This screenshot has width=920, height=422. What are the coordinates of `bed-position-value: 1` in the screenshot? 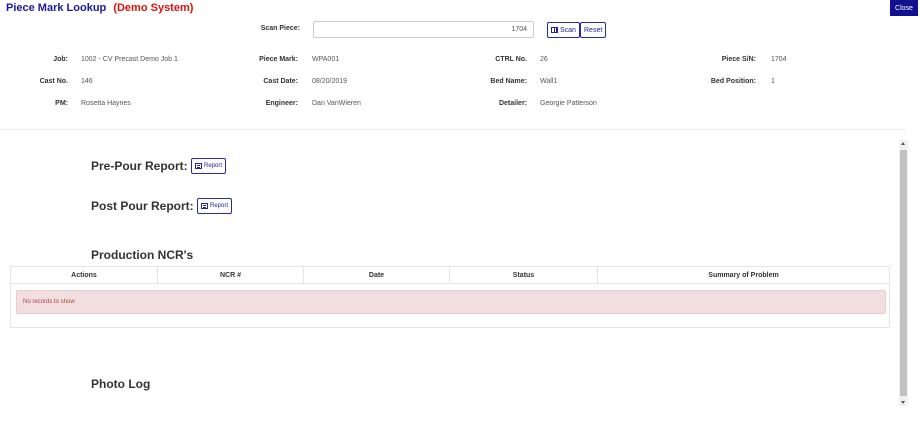 It's located at (773, 81).